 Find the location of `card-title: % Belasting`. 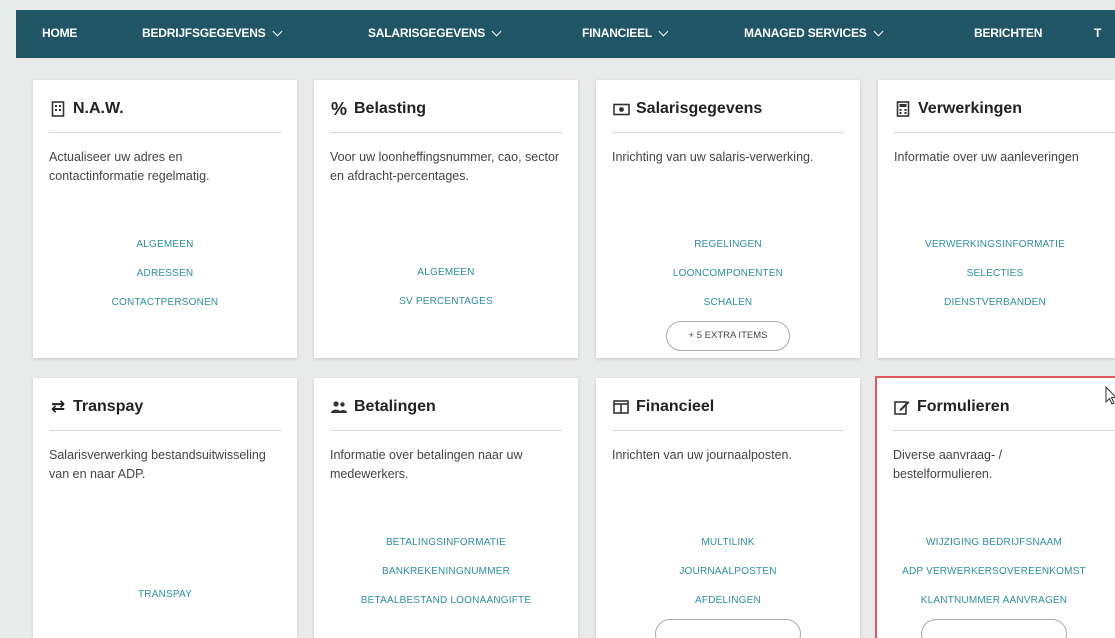

card-title: % Belasting is located at coordinates (378, 108).